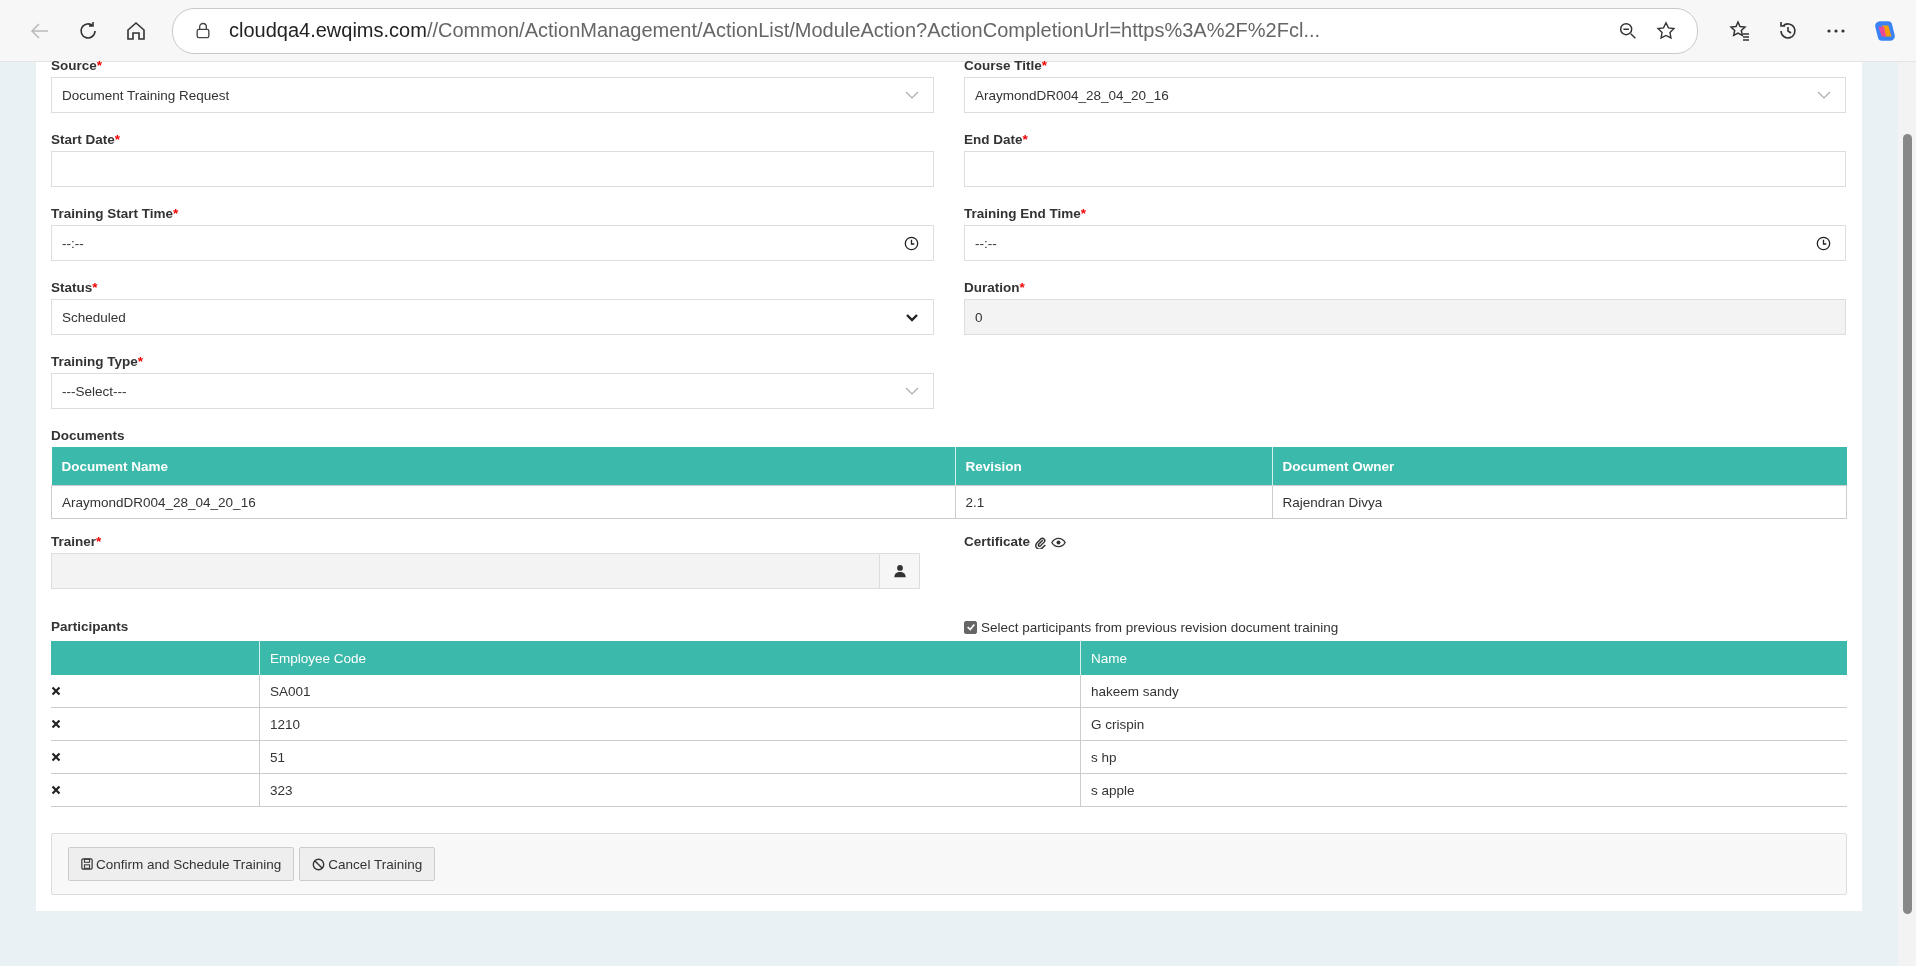 The height and width of the screenshot is (966, 1916). What do you see at coordinates (1113, 466) in the screenshot?
I see `column-header: Revision` at bounding box center [1113, 466].